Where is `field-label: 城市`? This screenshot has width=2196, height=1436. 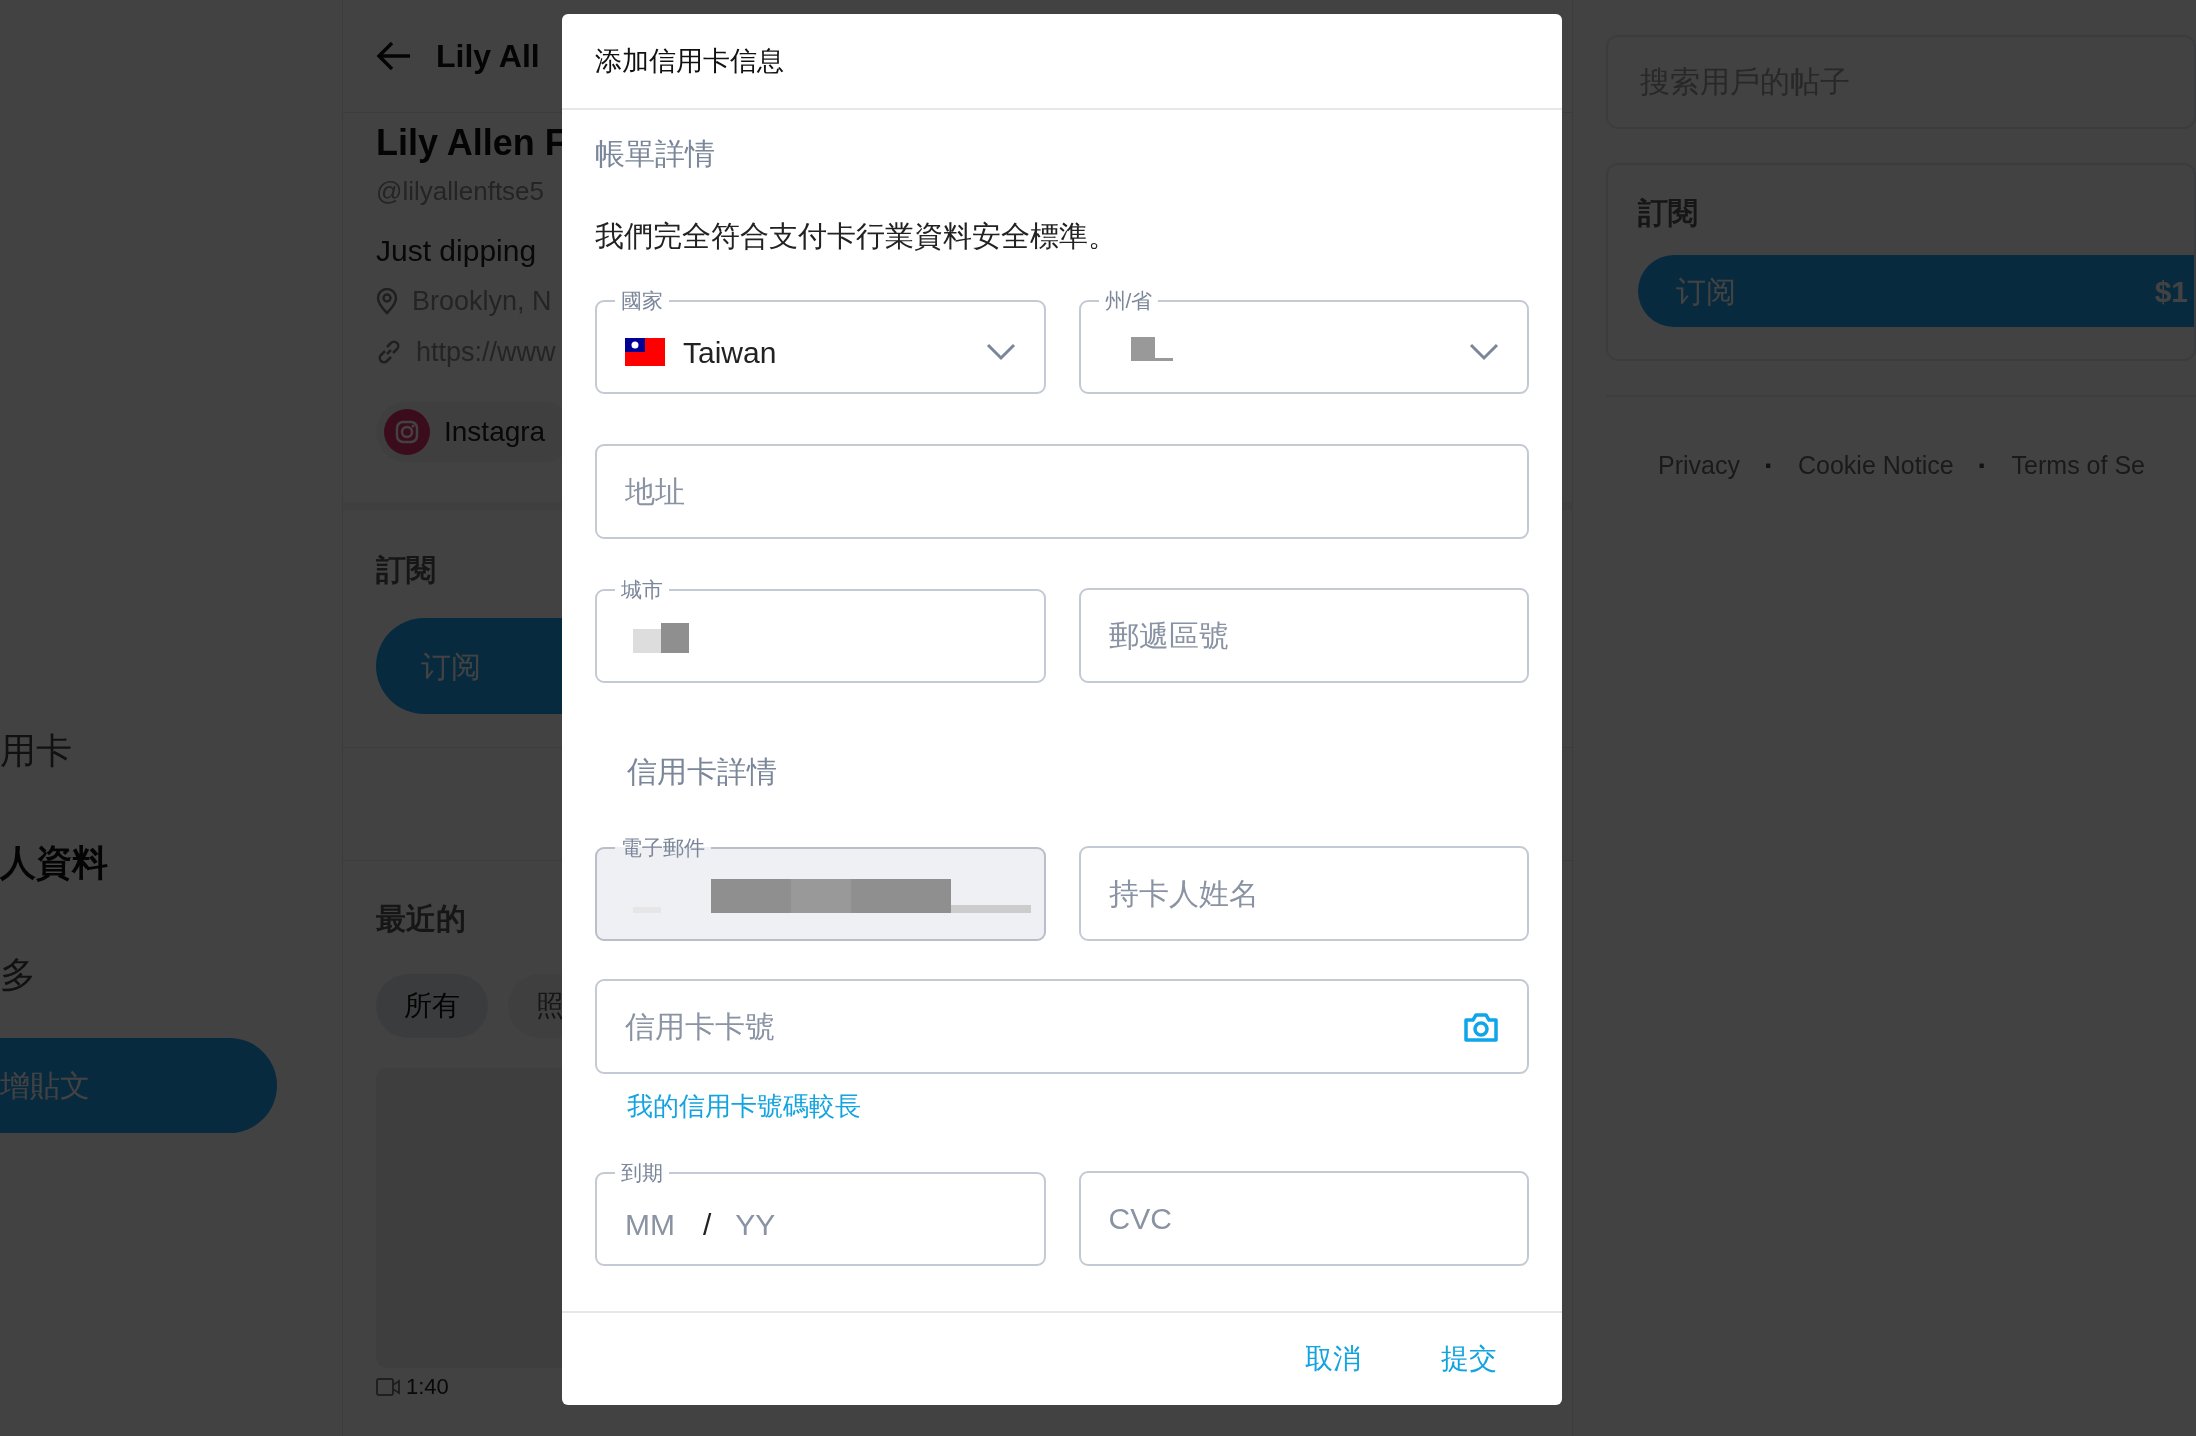
field-label: 城市 is located at coordinates (642, 590).